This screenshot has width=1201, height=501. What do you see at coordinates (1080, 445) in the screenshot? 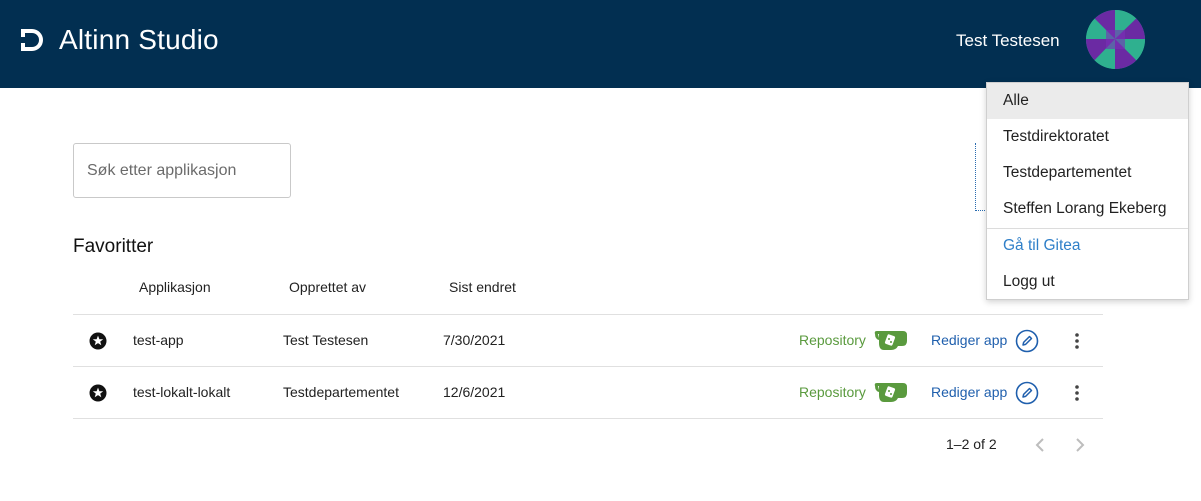
I see `next-page-icon` at bounding box center [1080, 445].